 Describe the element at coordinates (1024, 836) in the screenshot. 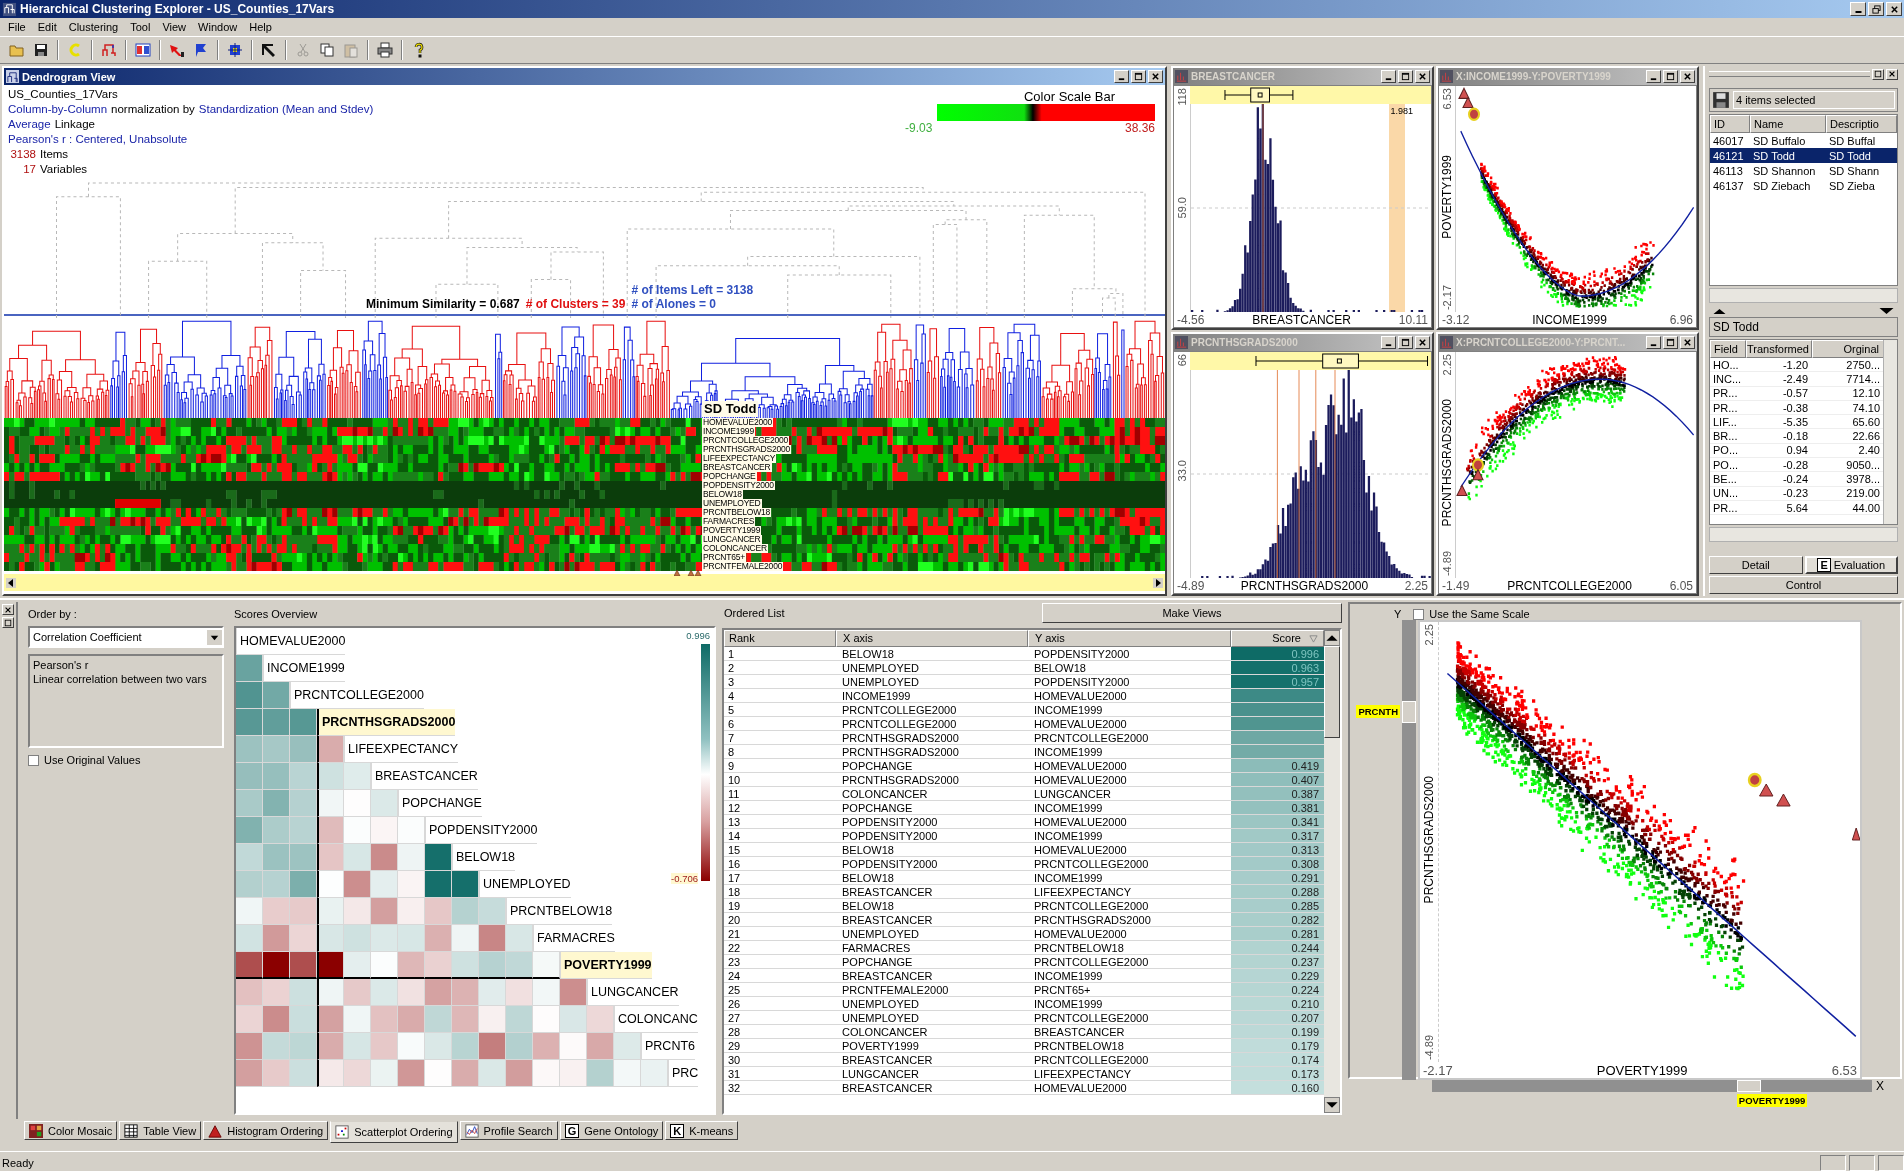

I see `list-row: 14 POPDENSITY2000 INCOME1999 0.317` at that location.